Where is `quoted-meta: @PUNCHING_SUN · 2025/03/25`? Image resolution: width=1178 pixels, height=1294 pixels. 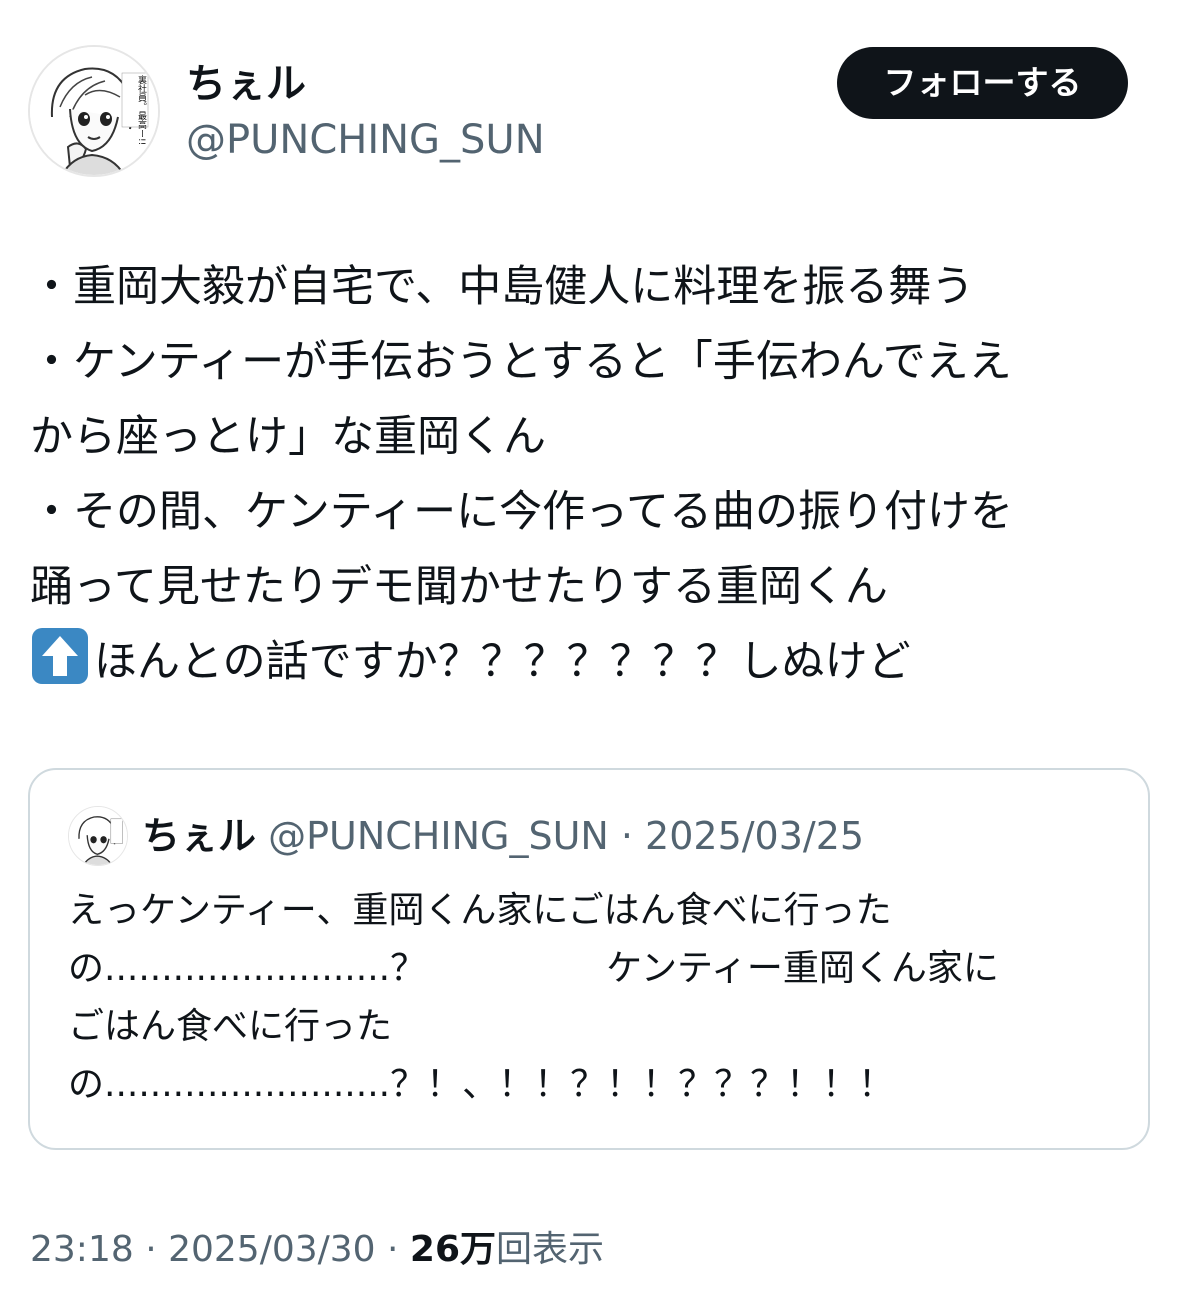 quoted-meta: @PUNCHING_SUN · 2025/03/25 is located at coordinates (566, 836).